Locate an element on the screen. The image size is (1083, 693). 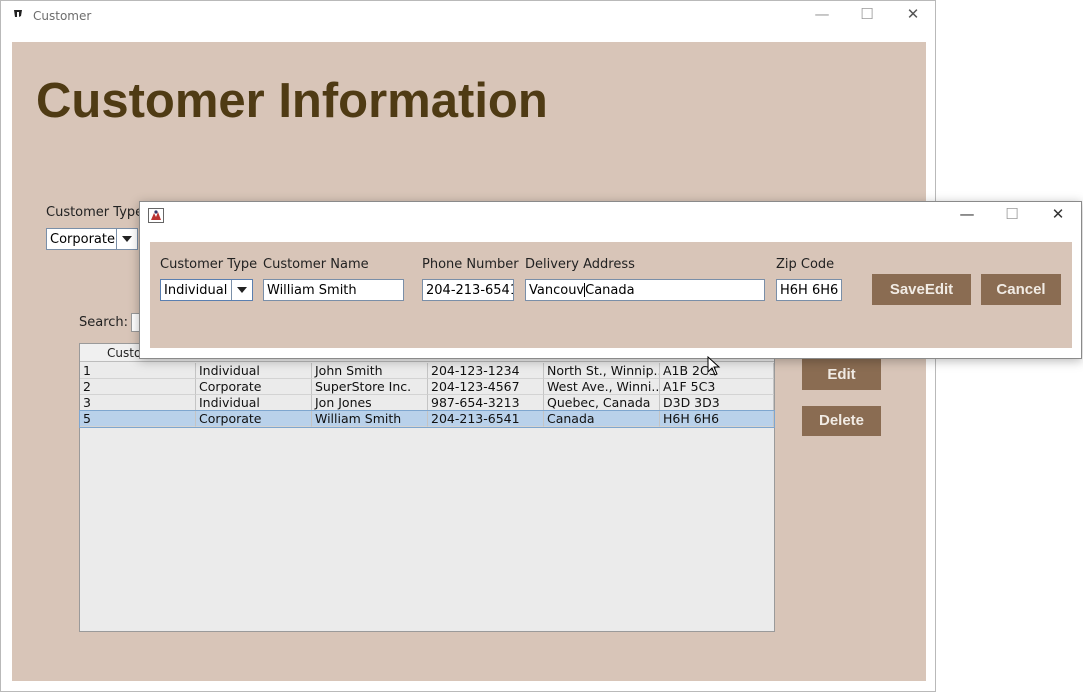
main-title-bar: Customer — ☐ ✕ is located at coordinates (468, 16).